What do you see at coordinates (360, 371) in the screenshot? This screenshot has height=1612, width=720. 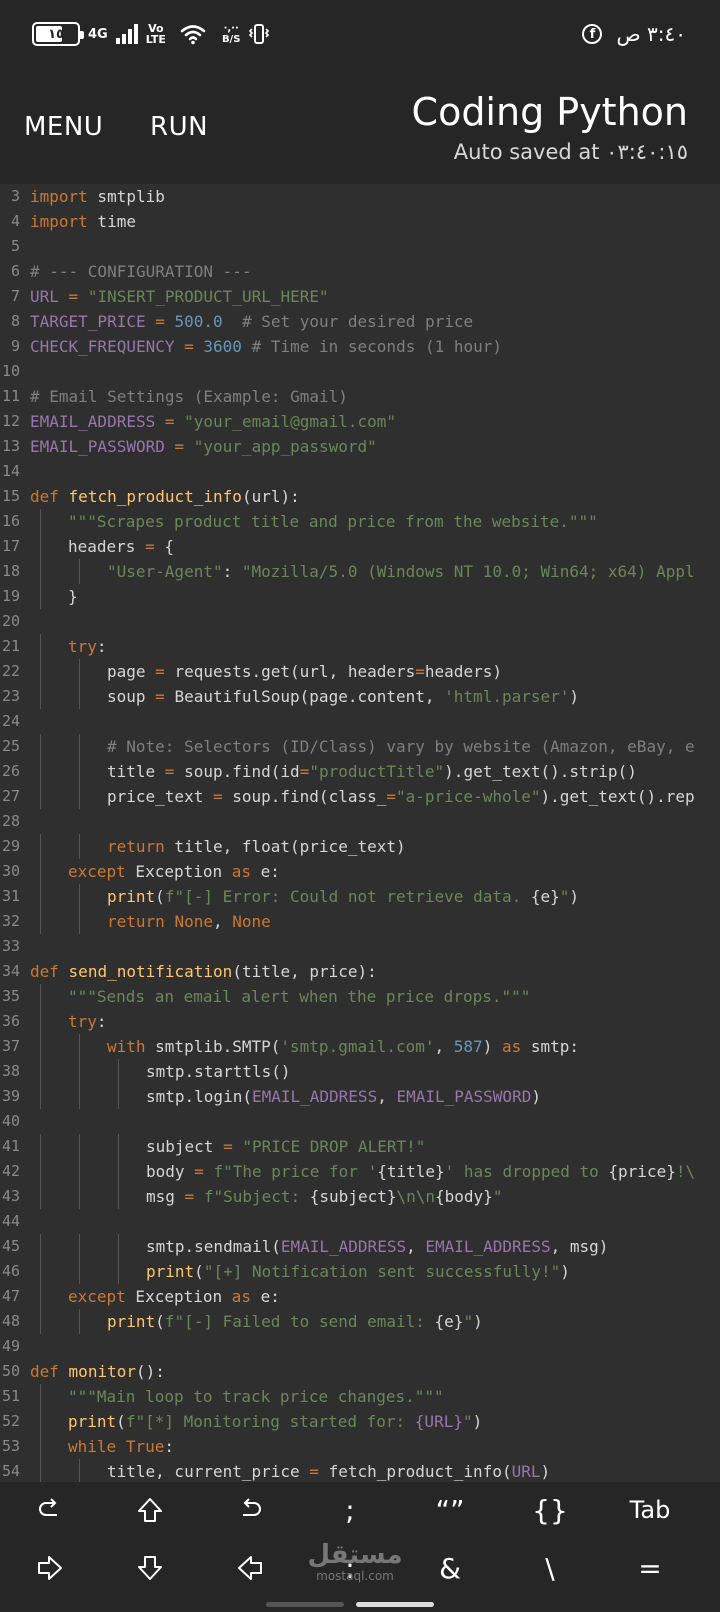 I see `code-line: 10` at bounding box center [360, 371].